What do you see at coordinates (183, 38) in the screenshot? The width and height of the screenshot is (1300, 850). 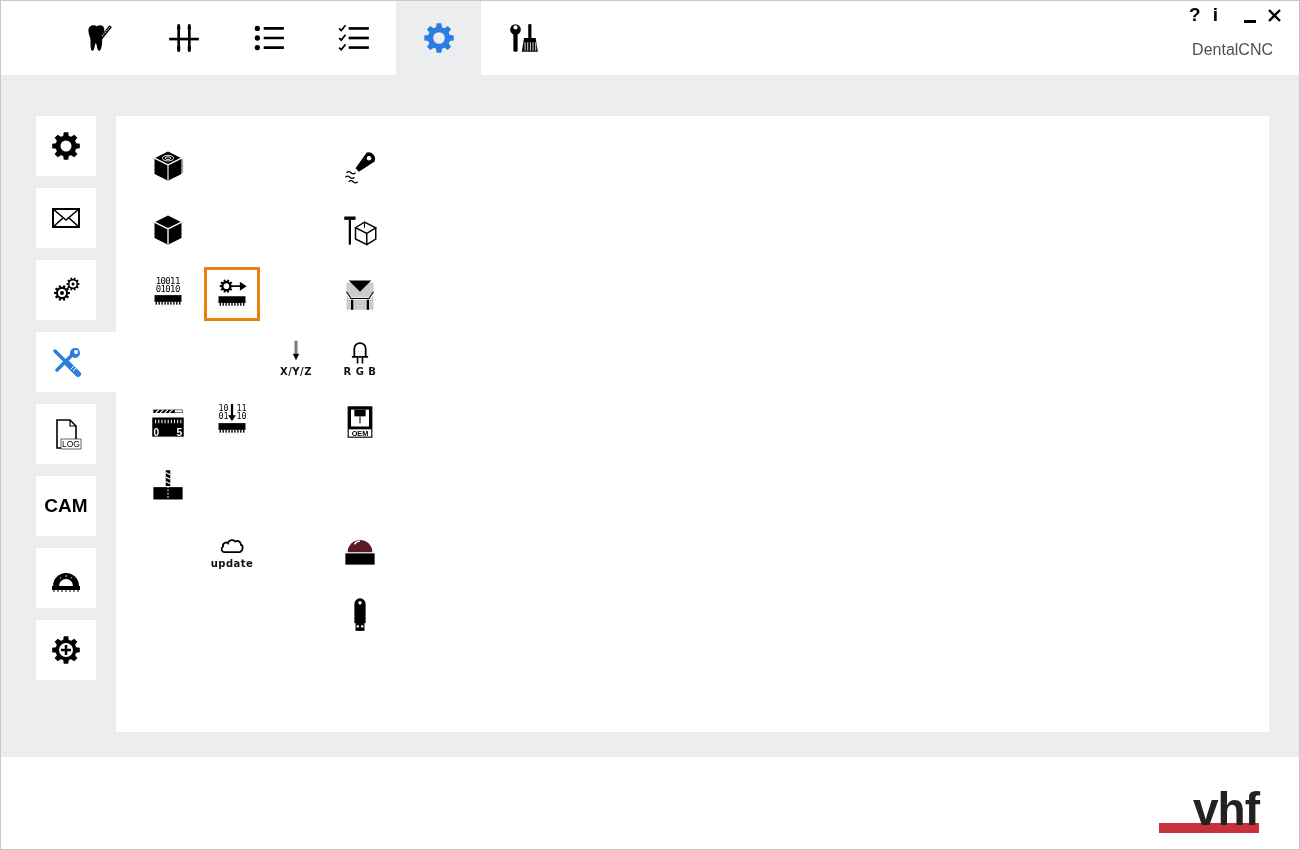 I see `sliders-icon` at bounding box center [183, 38].